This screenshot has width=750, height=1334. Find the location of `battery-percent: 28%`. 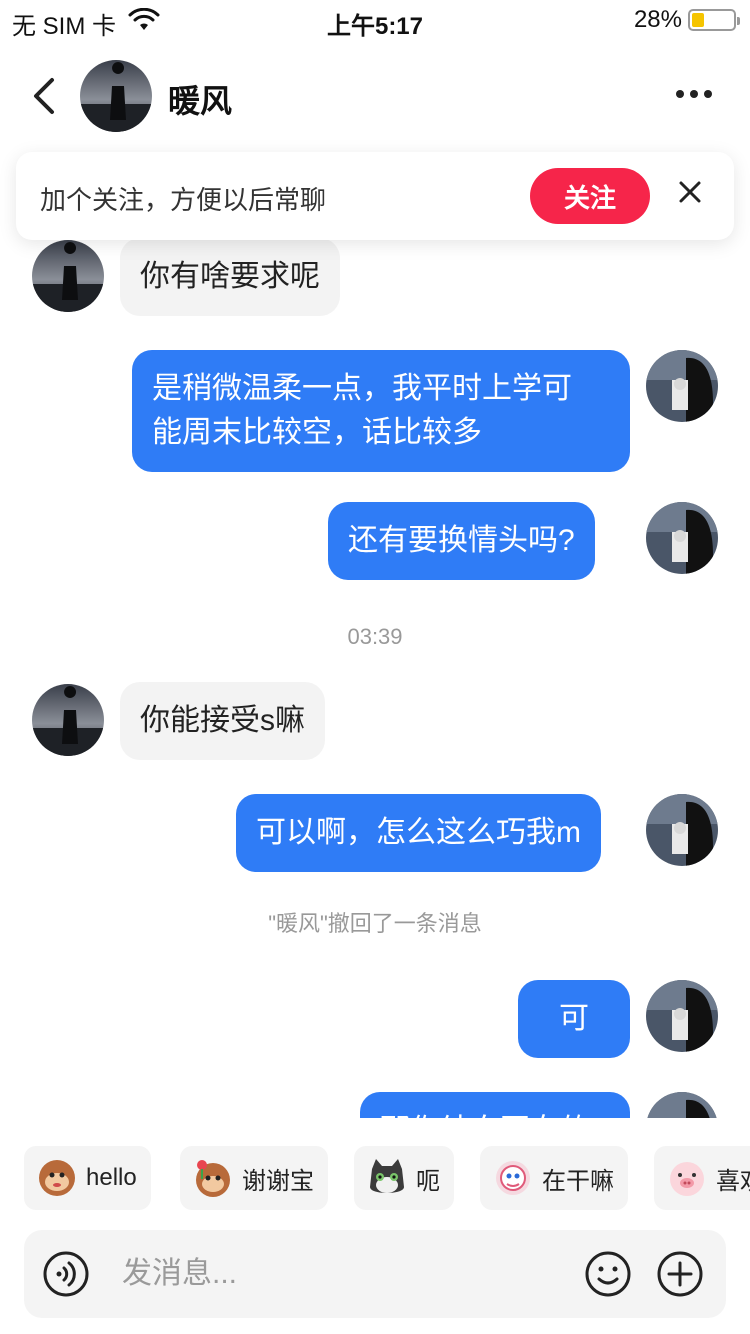

battery-percent: 28% is located at coordinates (657, 19).